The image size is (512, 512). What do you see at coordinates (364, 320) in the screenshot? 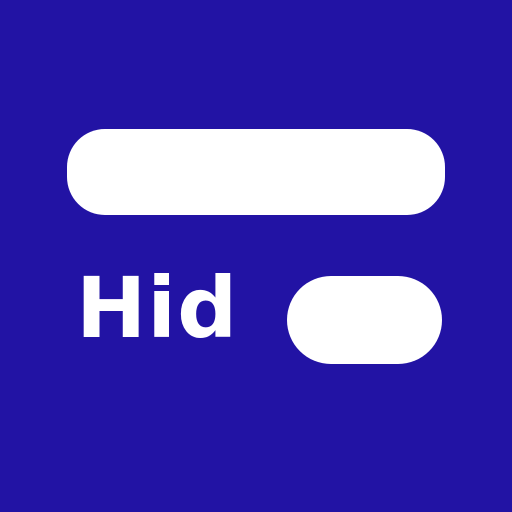
I see `logo-pill-shape` at bounding box center [364, 320].